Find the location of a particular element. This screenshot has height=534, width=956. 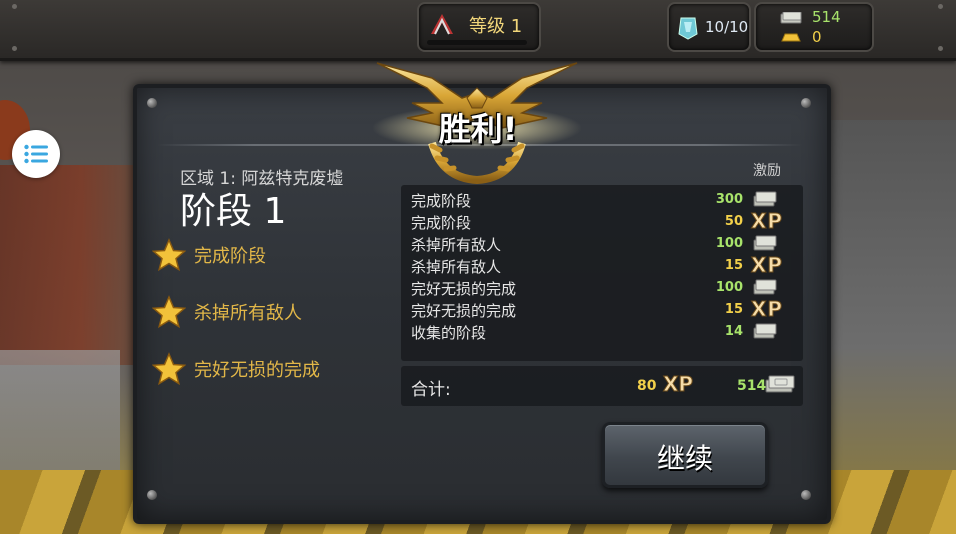

background-red-wall is located at coordinates (67, 265).